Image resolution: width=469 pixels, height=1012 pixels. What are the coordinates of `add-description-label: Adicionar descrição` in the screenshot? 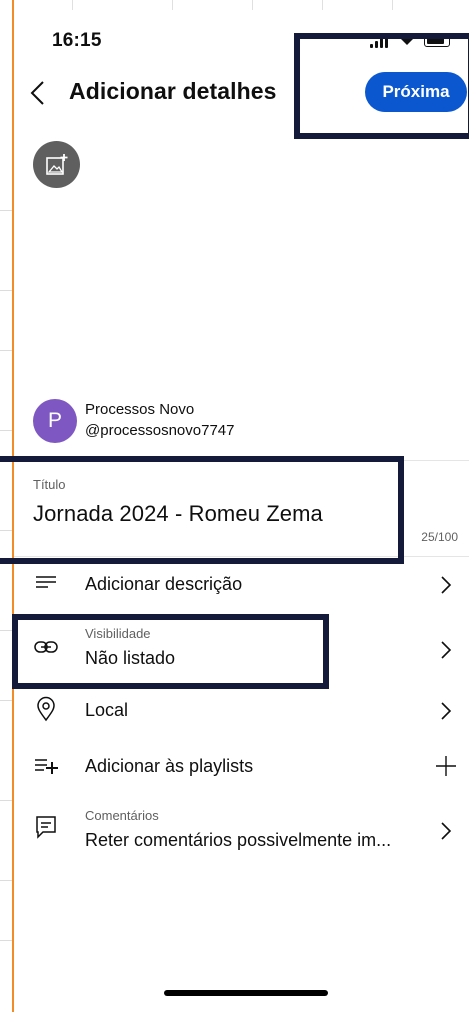 It's located at (164, 584).